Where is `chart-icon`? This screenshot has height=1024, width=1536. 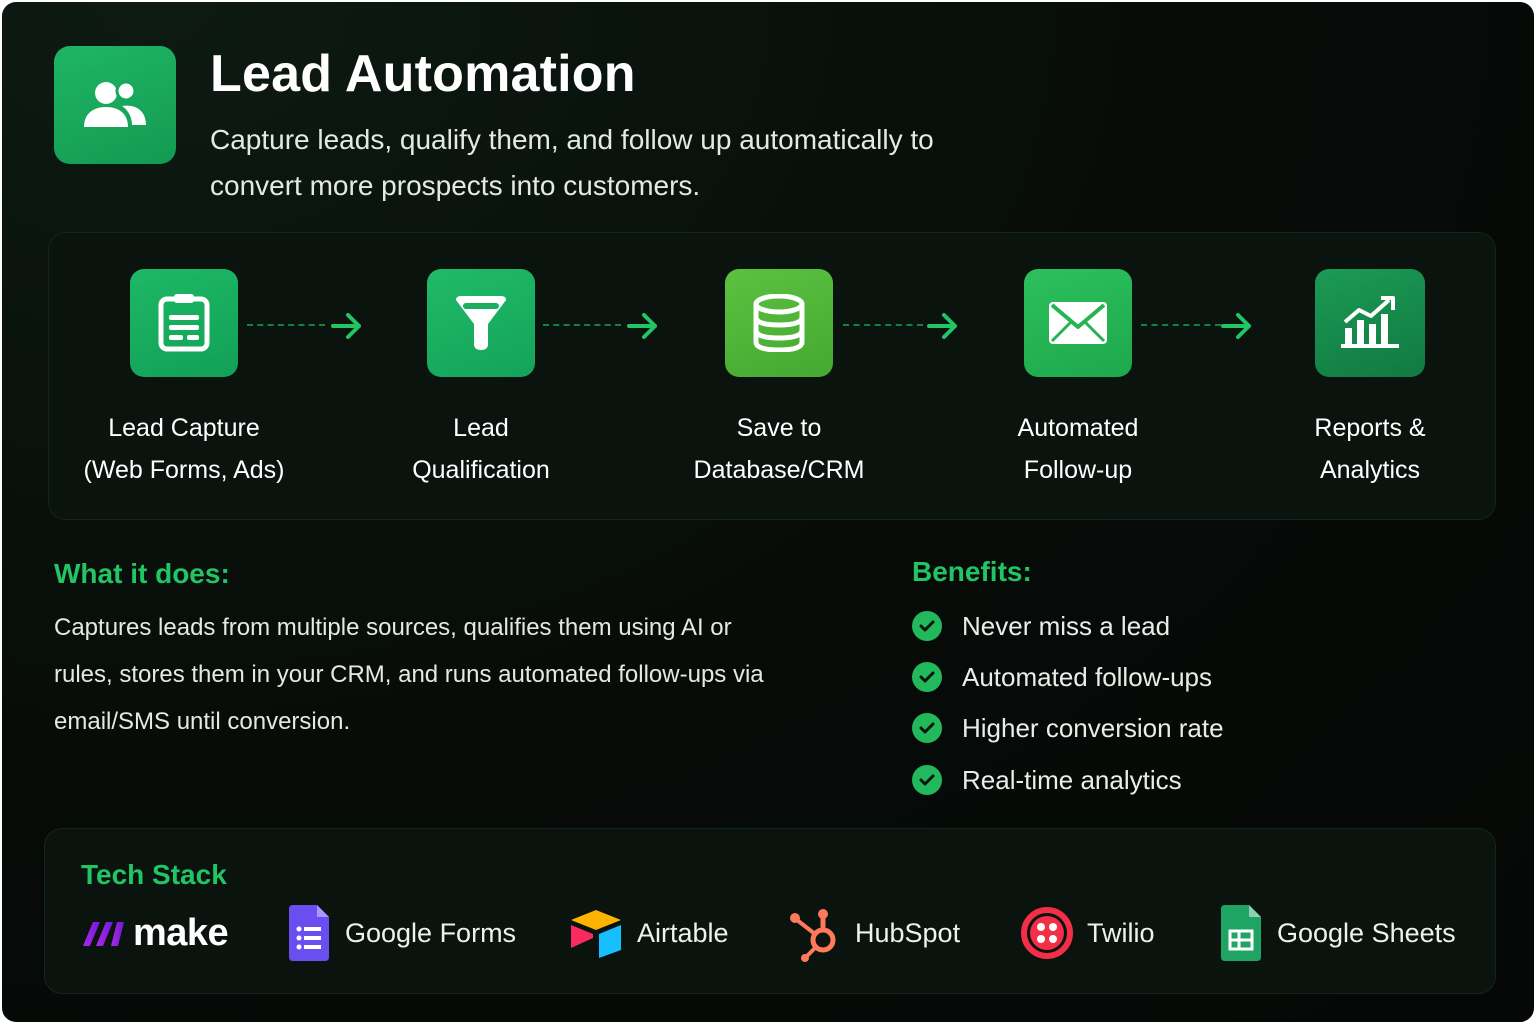 chart-icon is located at coordinates (1370, 323).